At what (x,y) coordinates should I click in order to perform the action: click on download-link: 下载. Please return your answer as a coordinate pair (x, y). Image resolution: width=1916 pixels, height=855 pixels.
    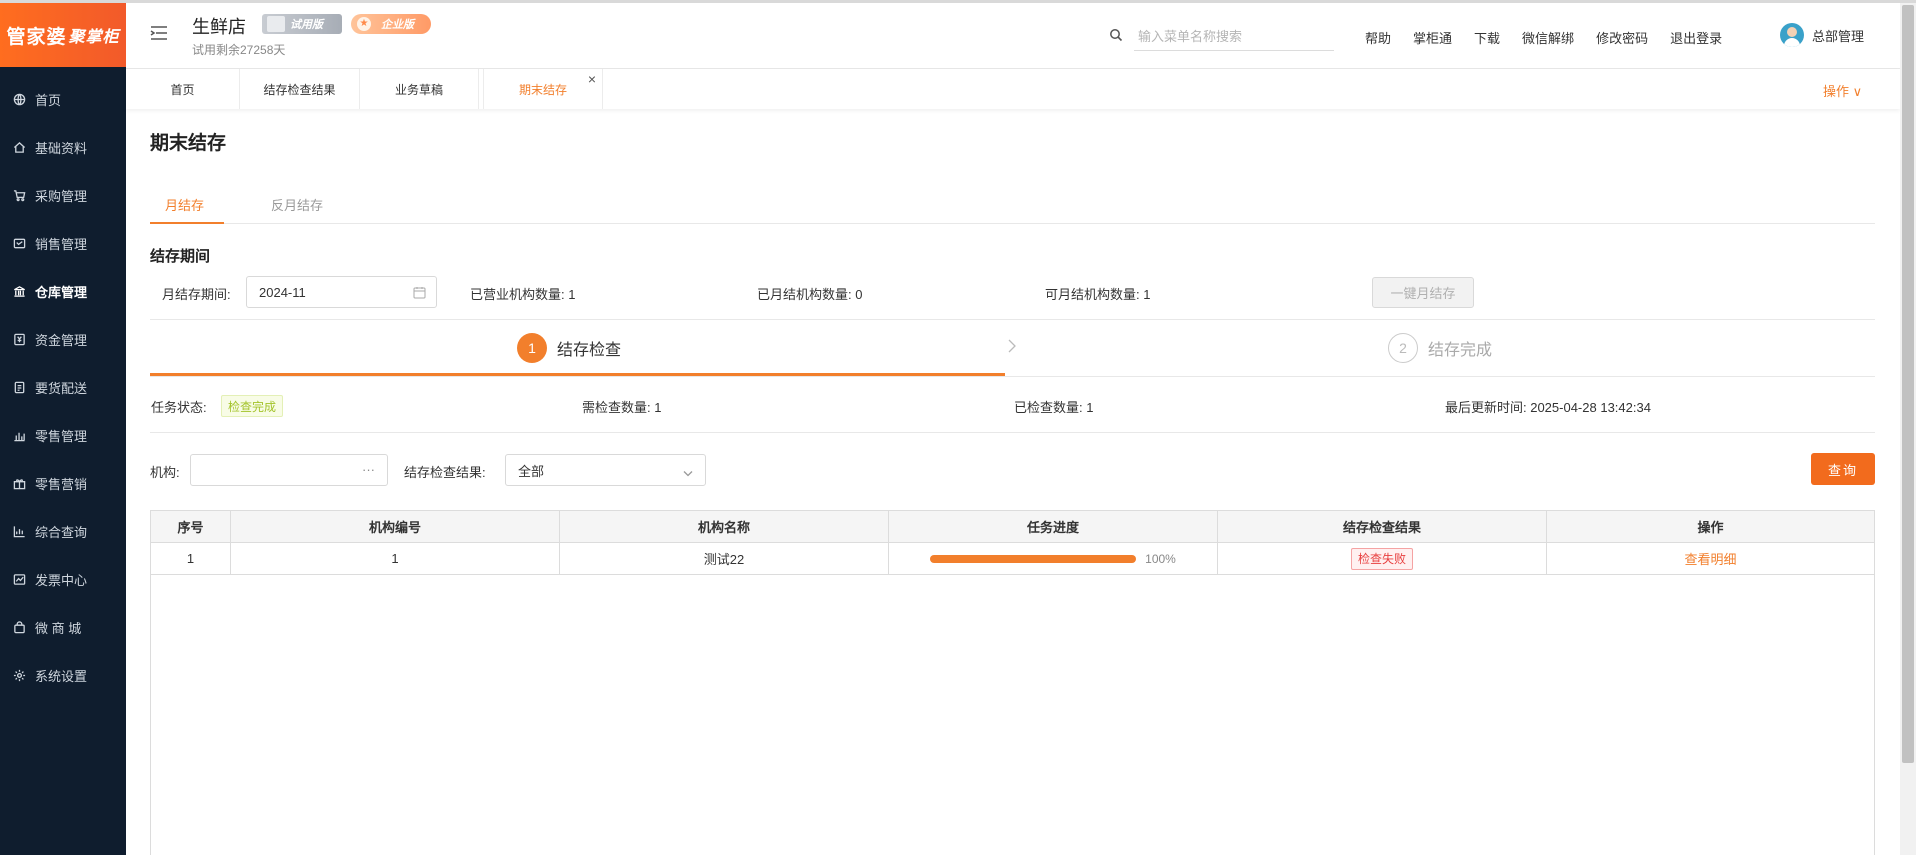
    Looking at the image, I should click on (1487, 37).